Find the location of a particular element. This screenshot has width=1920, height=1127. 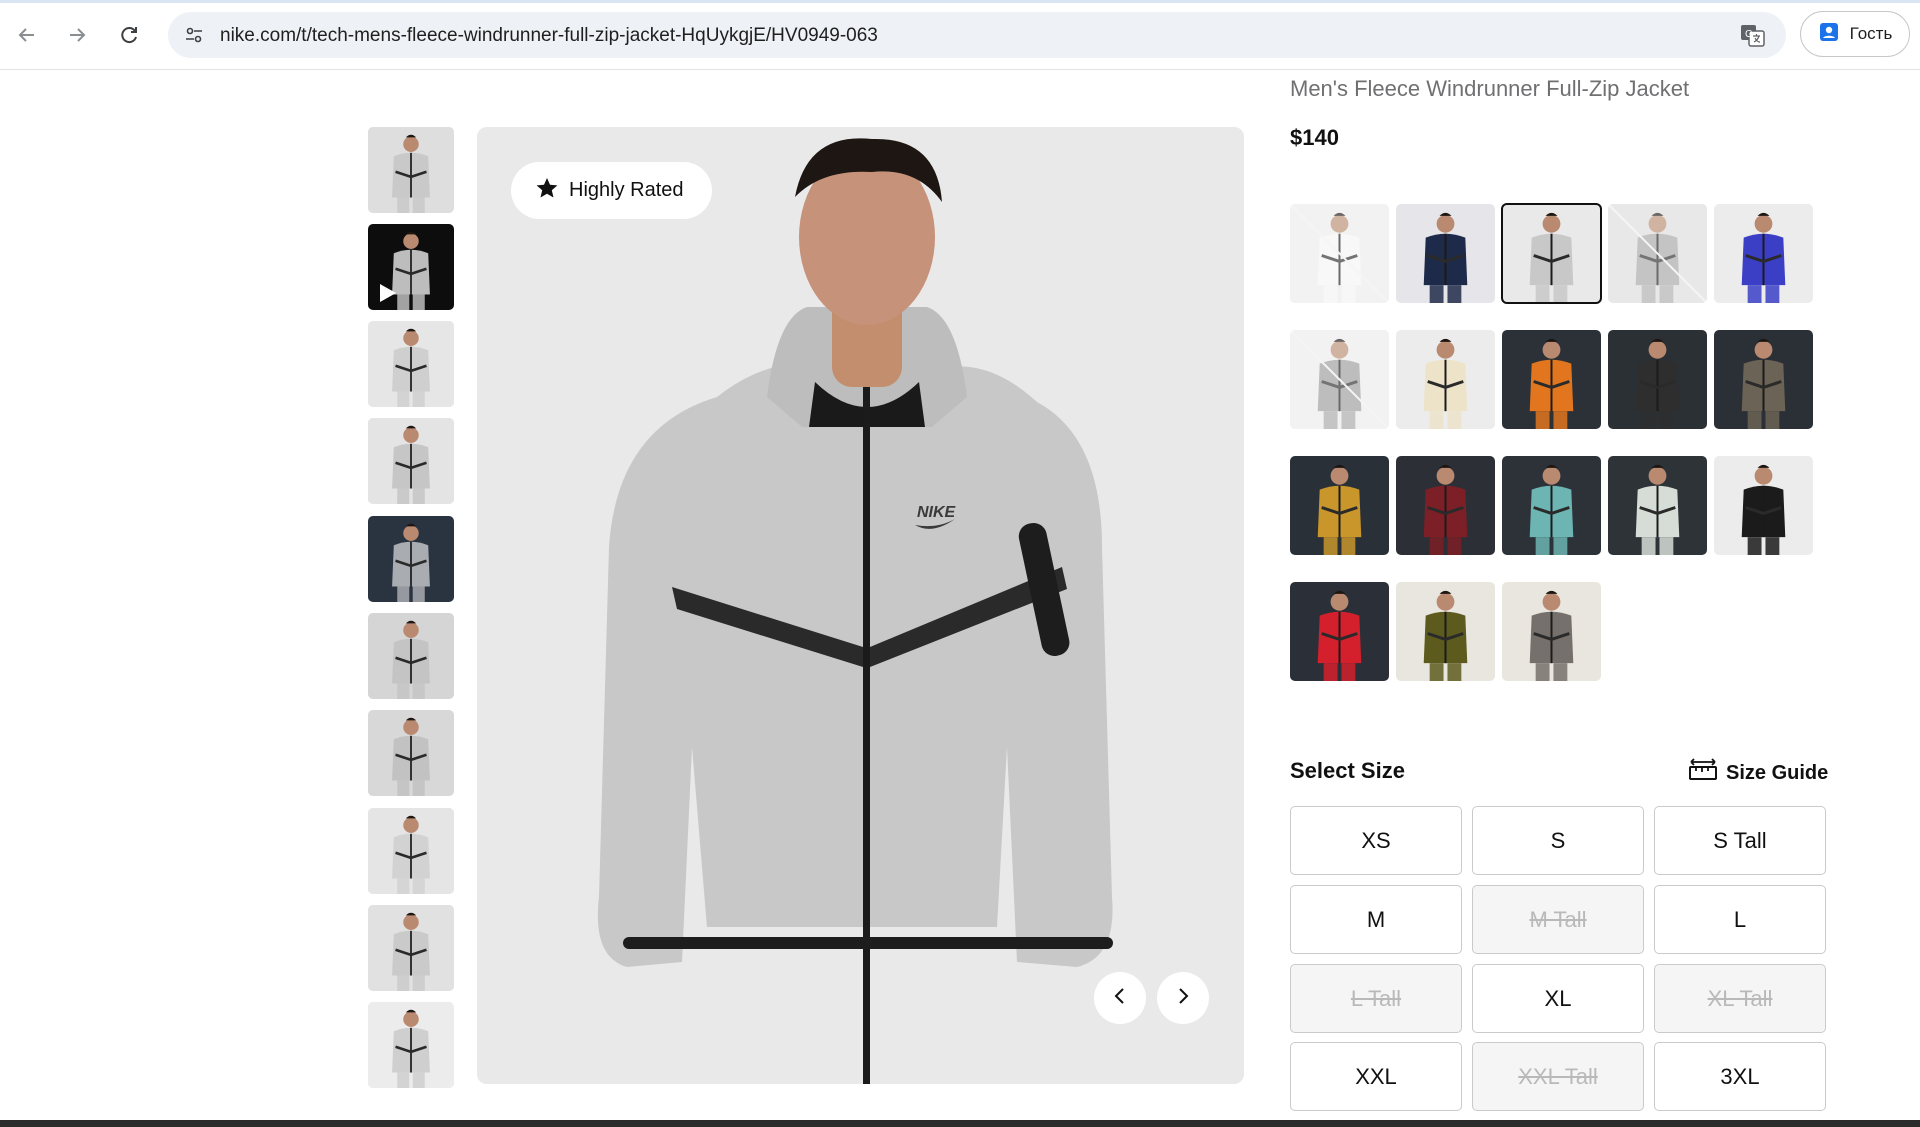

size-option-m: M is located at coordinates (1376, 919).